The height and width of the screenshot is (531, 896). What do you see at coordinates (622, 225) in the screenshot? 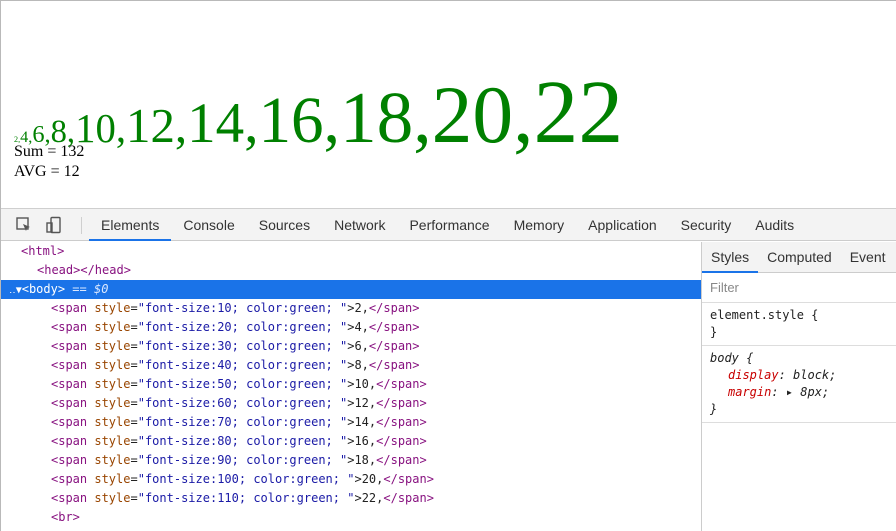
I see `tab-application: Application` at bounding box center [622, 225].